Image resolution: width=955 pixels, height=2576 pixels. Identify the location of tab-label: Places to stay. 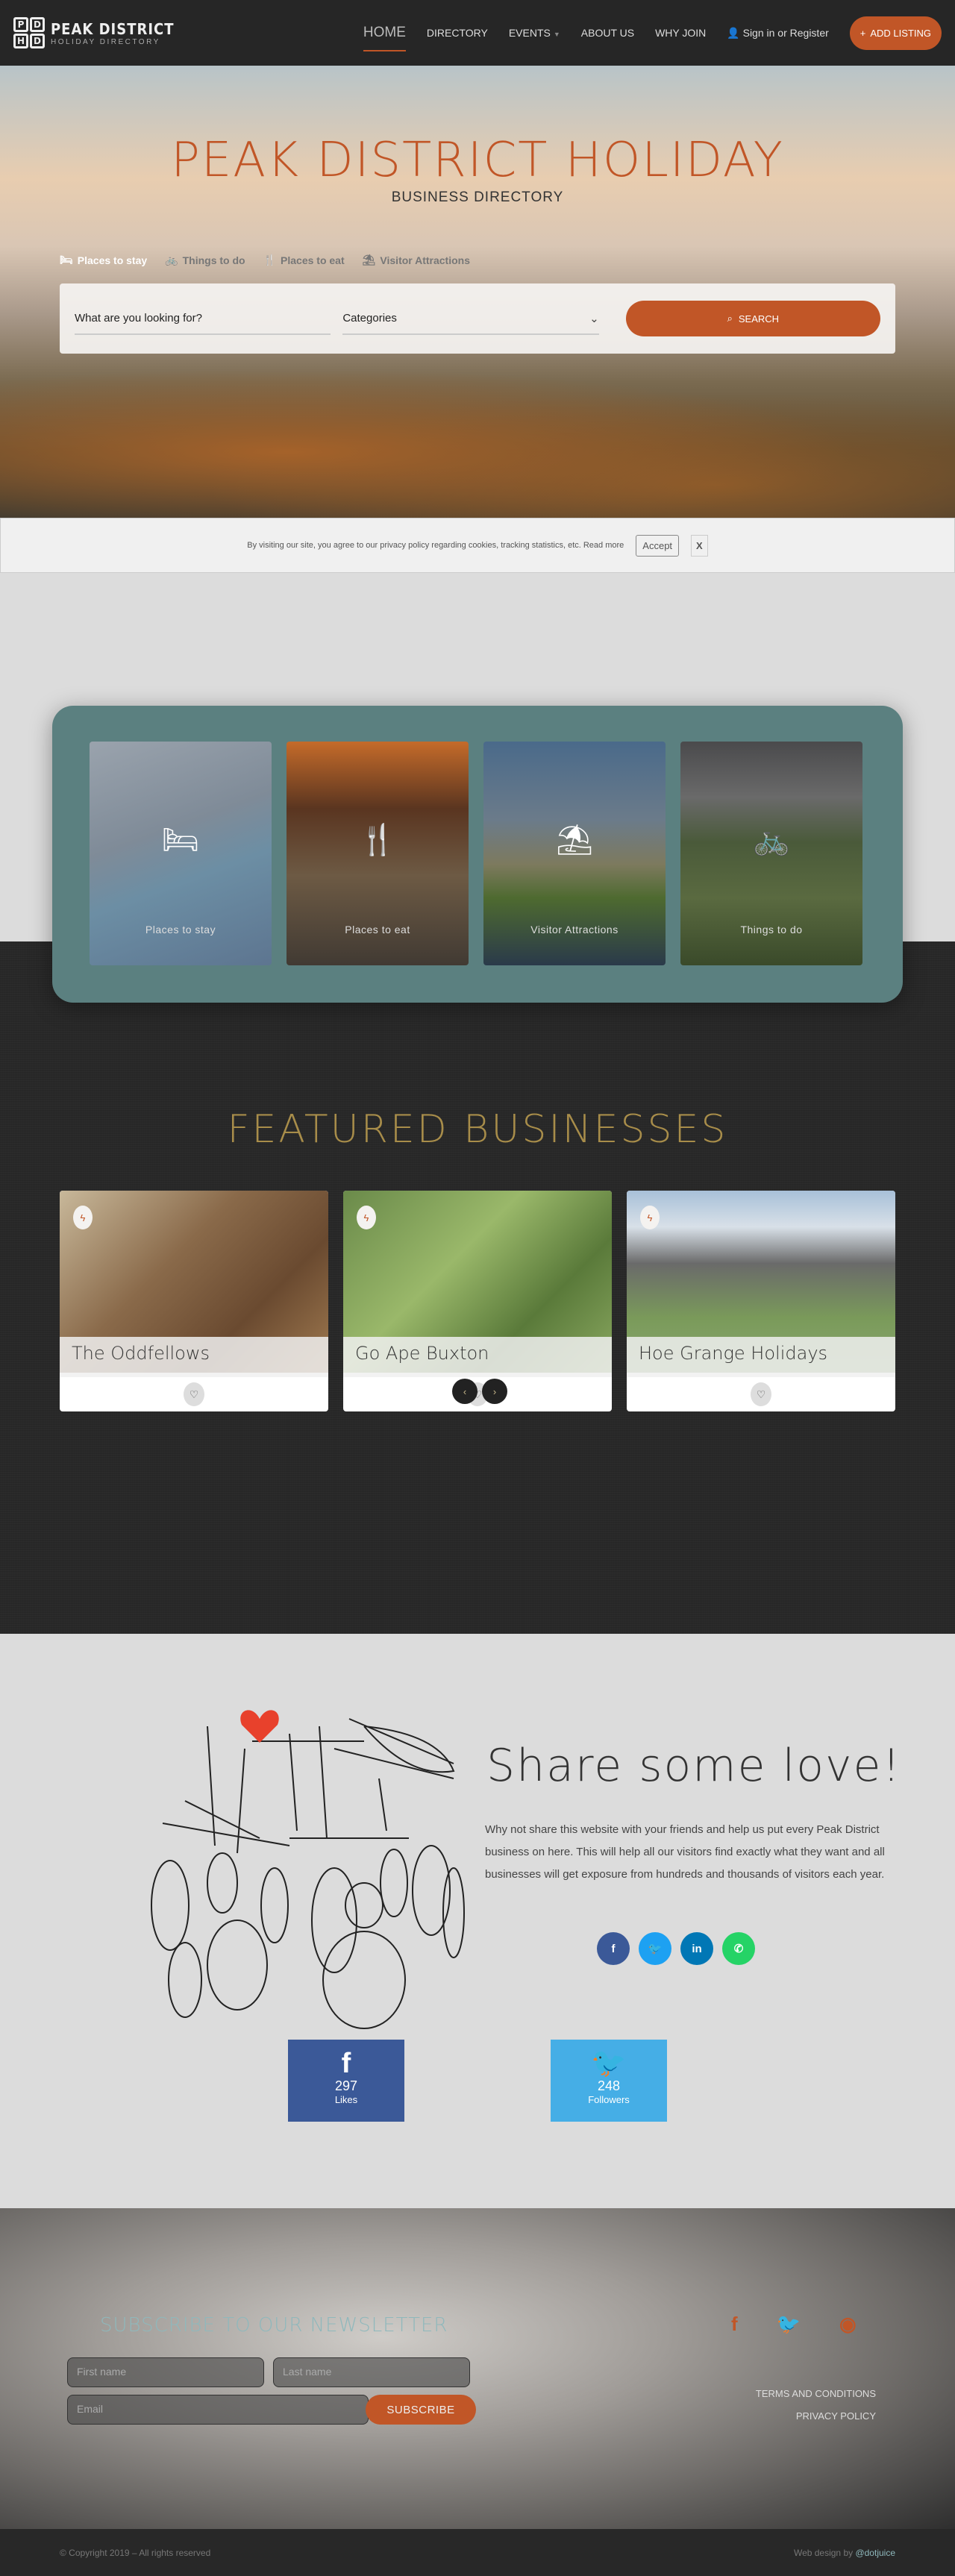
(113, 260).